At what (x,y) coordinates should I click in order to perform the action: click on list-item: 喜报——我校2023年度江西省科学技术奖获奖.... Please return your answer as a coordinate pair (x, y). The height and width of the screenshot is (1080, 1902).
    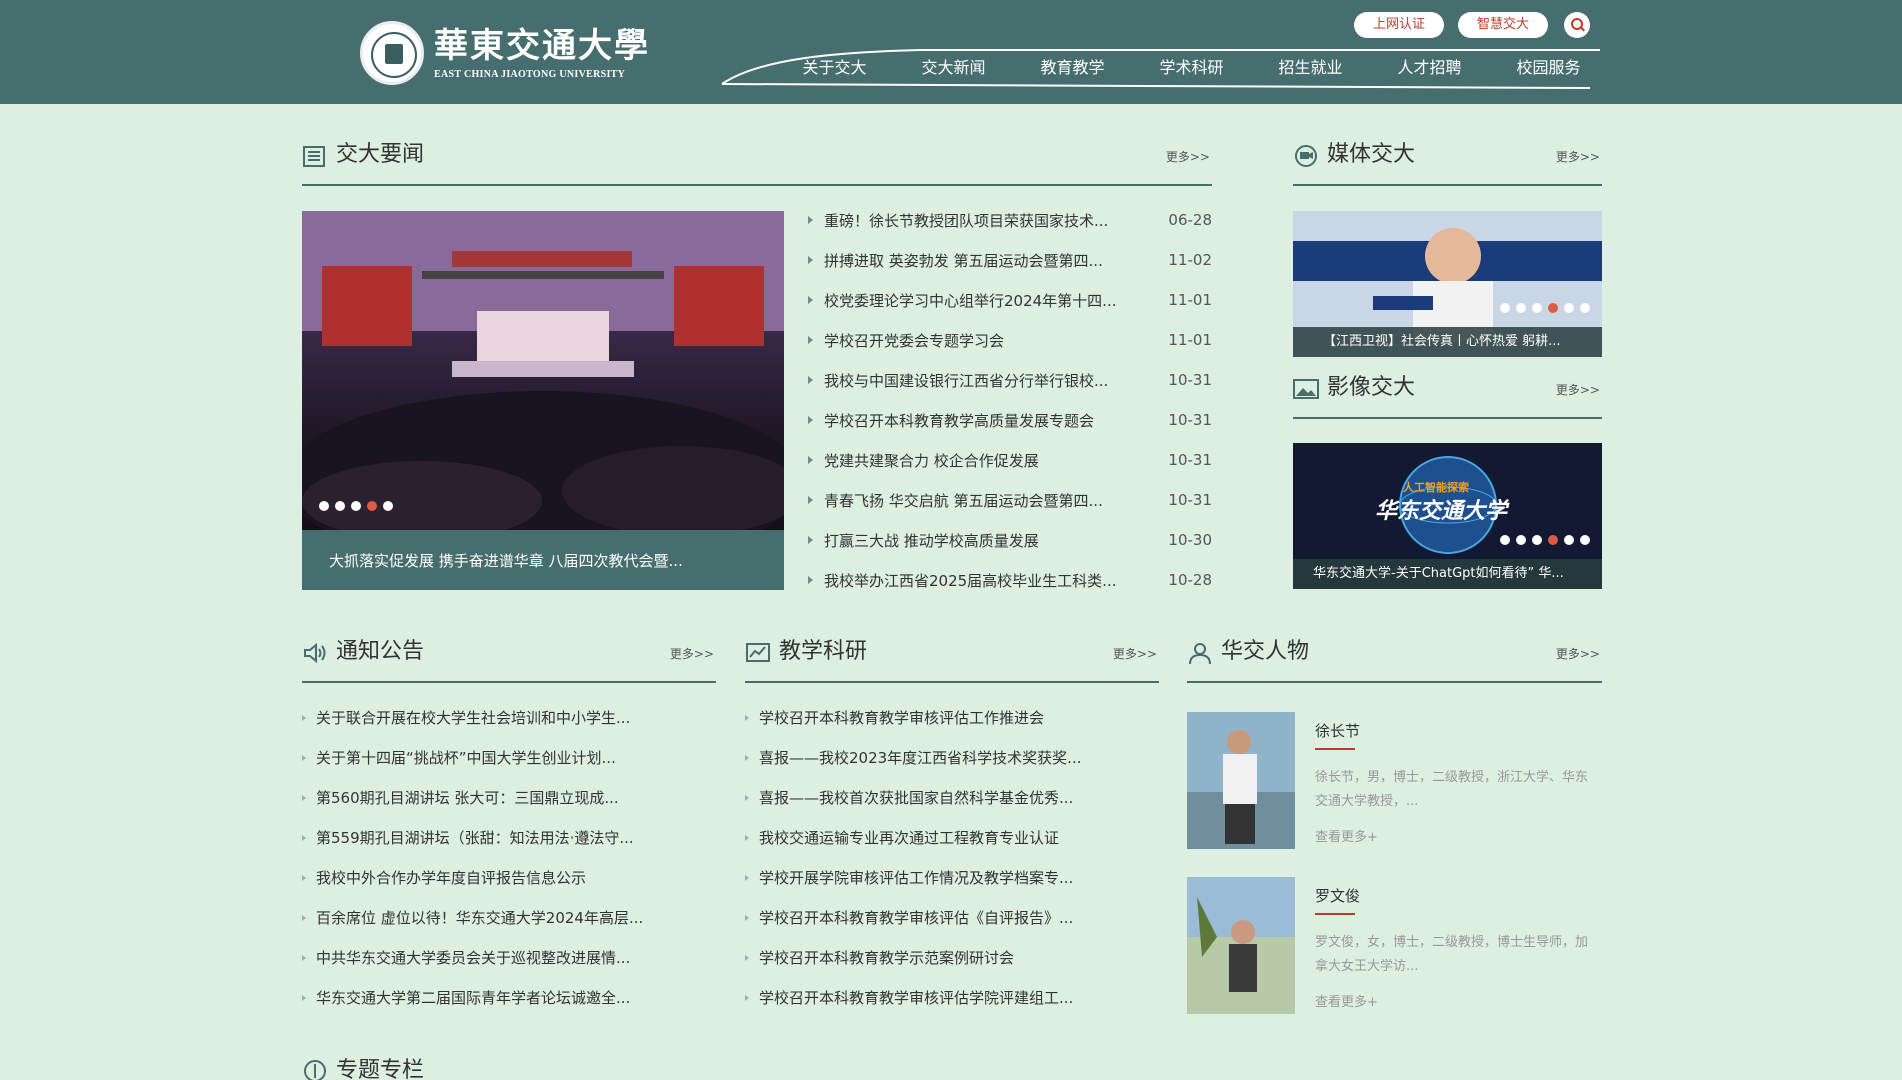
    Looking at the image, I should click on (952, 758).